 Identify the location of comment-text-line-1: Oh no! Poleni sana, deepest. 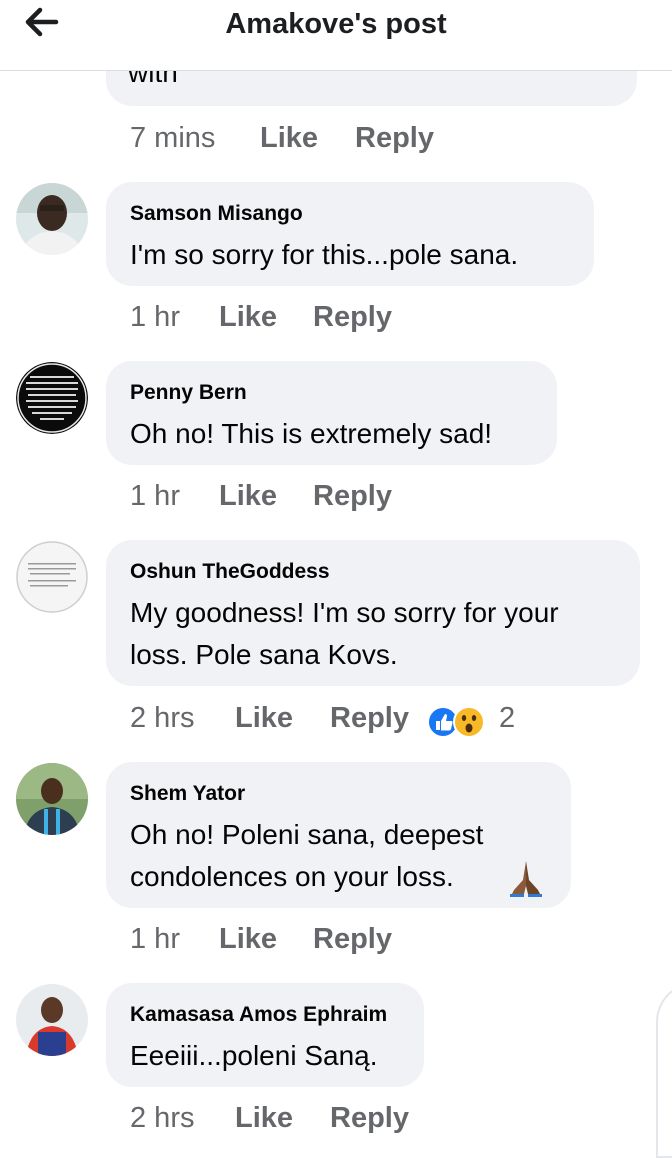
(307, 834).